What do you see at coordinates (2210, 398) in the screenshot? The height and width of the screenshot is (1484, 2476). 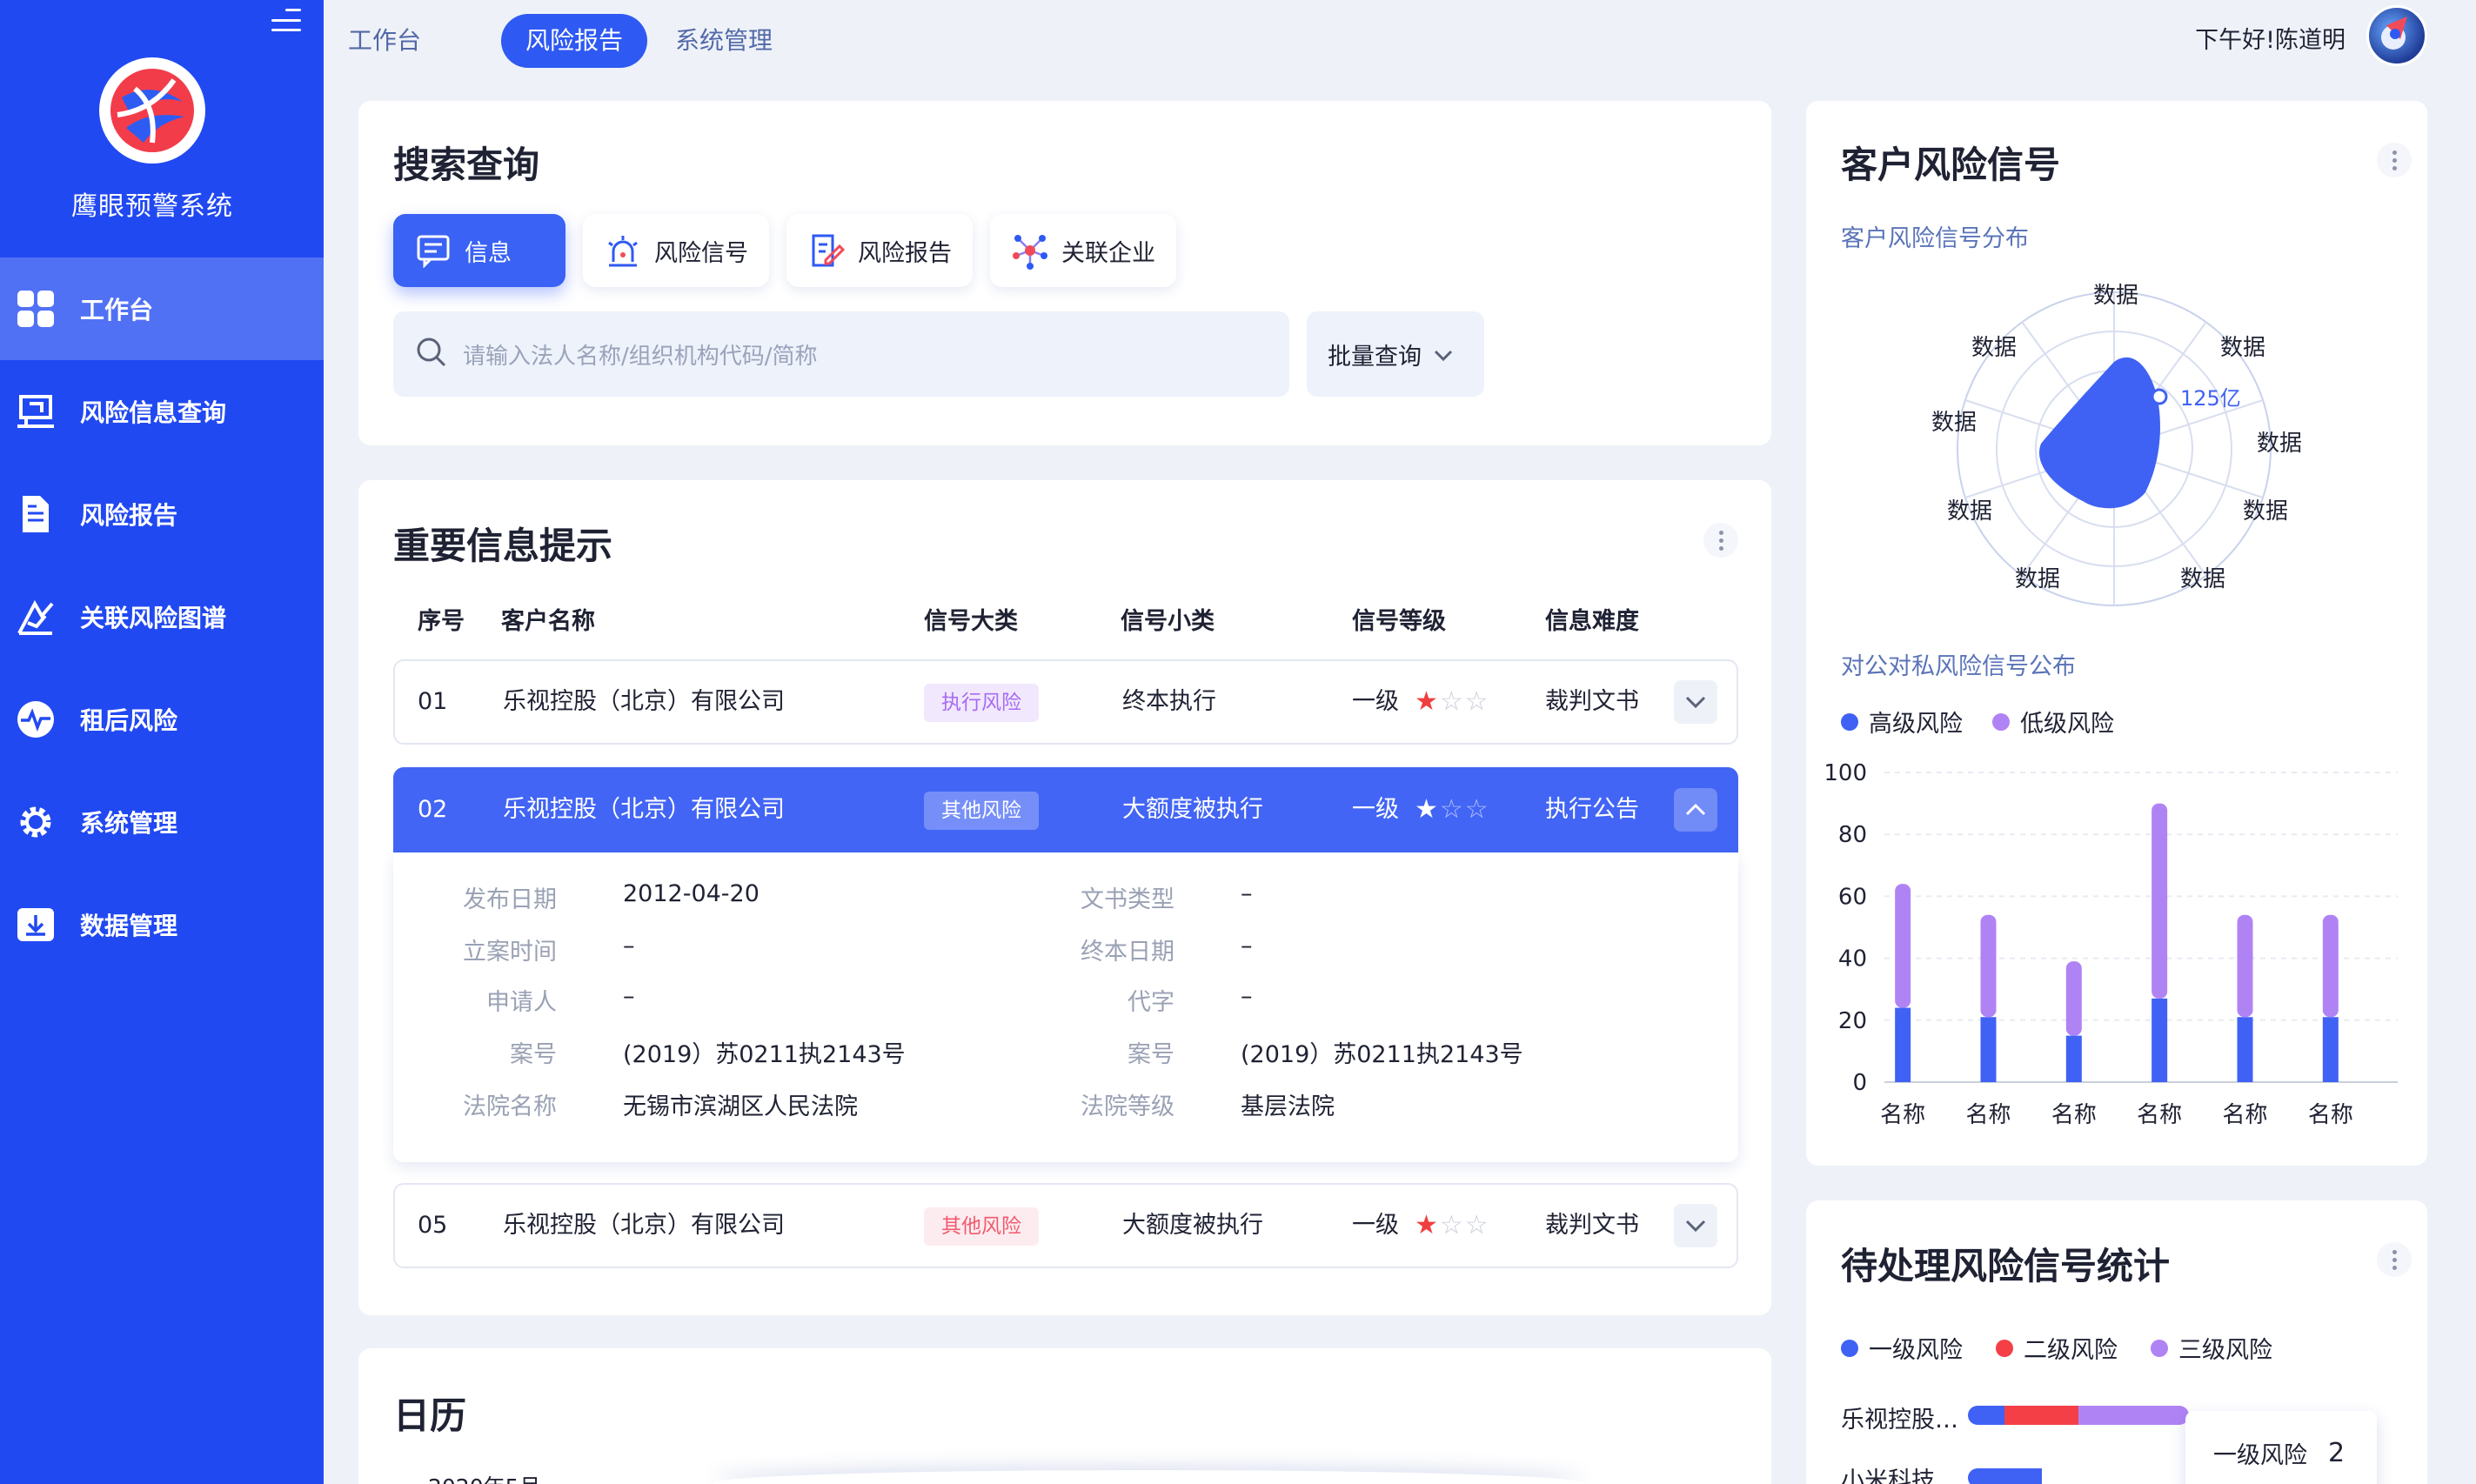 I see `radar-value-label: 125亿` at bounding box center [2210, 398].